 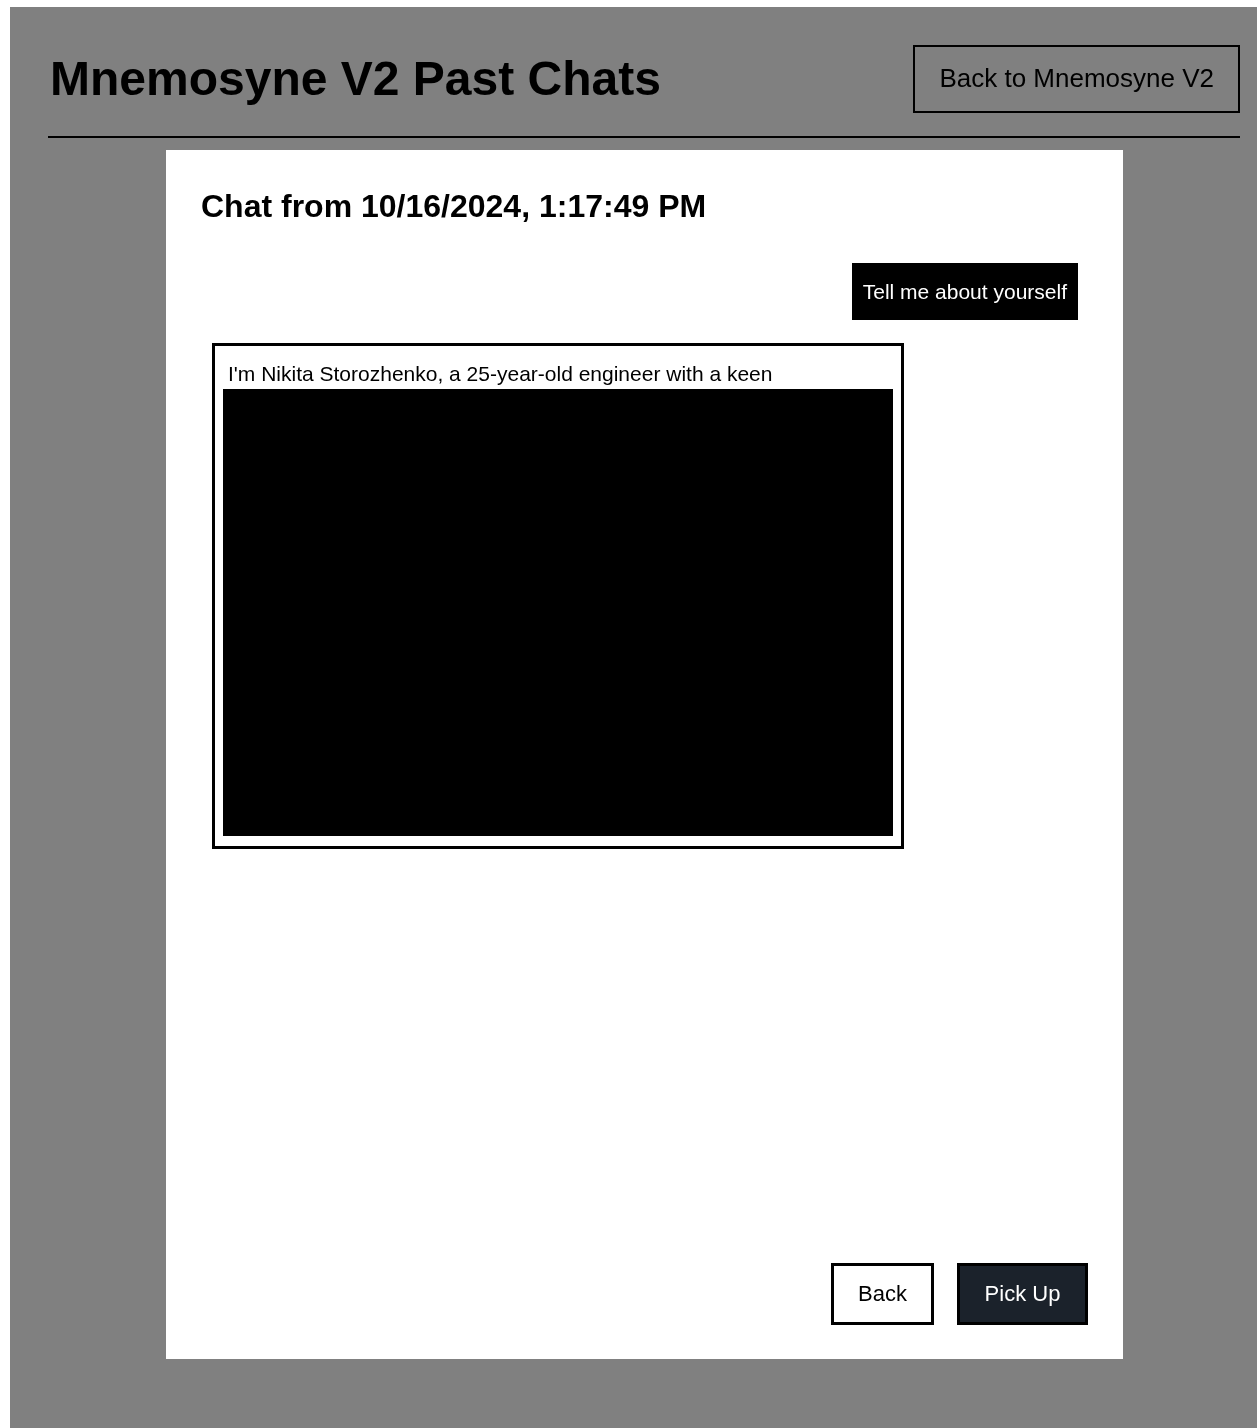 What do you see at coordinates (1022, 1294) in the screenshot?
I see `pick-up-button: Pick Up` at bounding box center [1022, 1294].